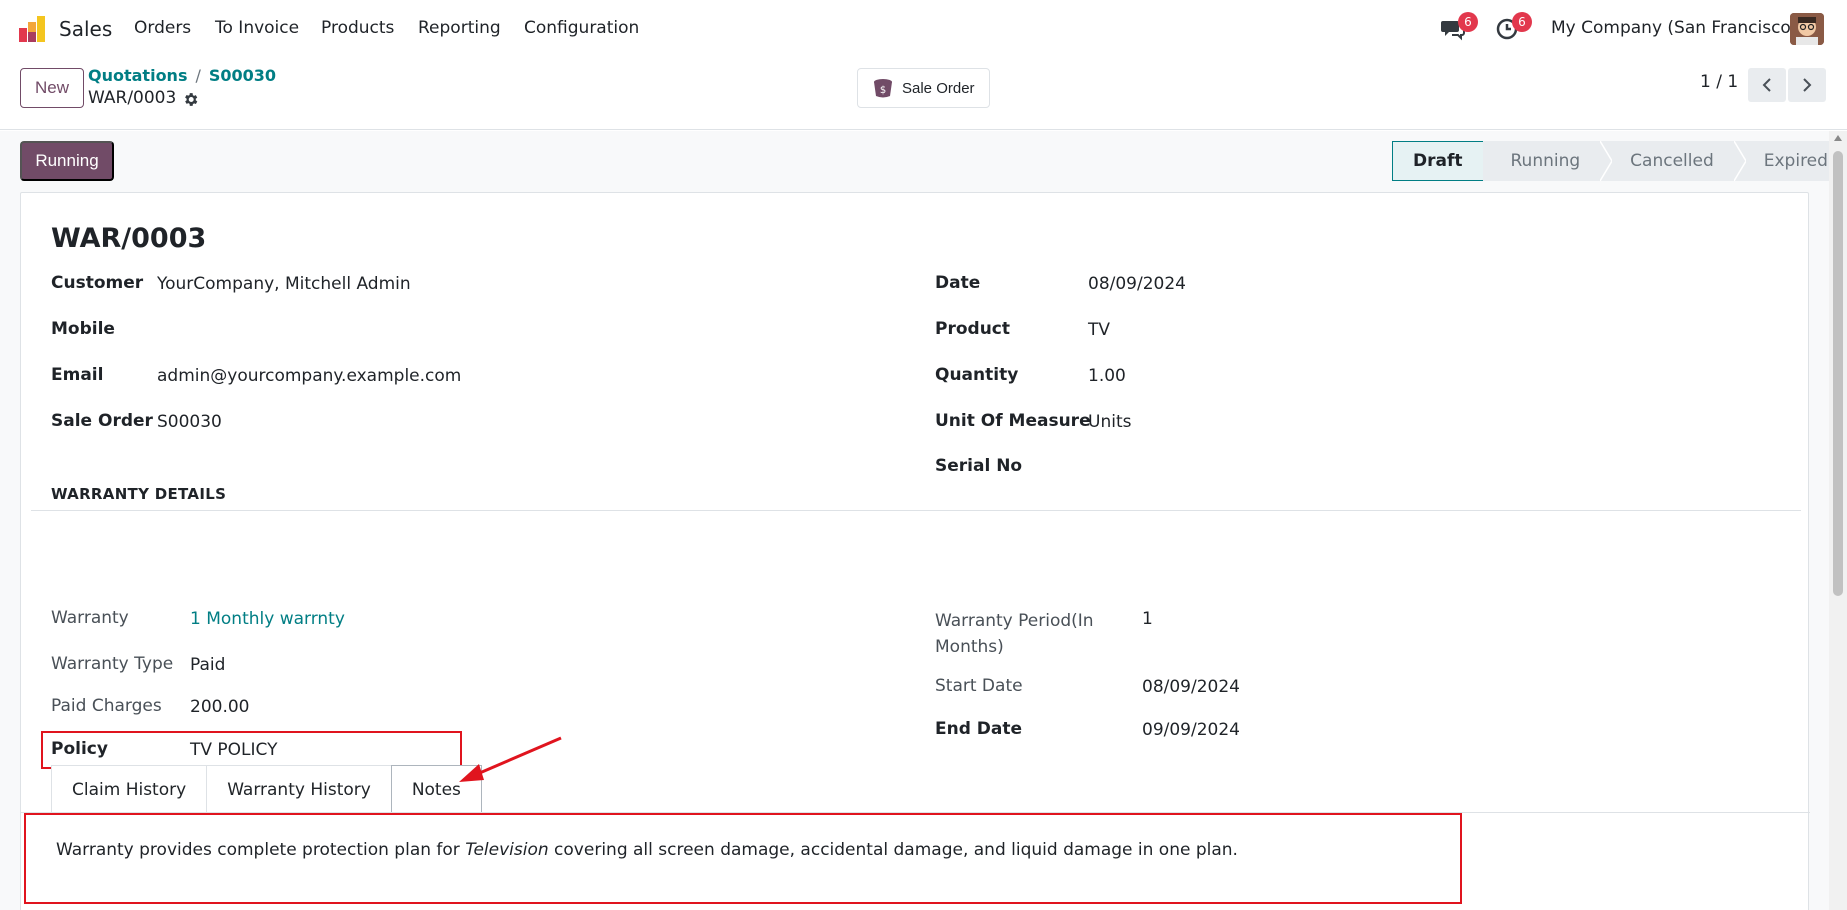  I want to click on status-bar: Draft Running Cancelled Expired, so click(1619, 161).